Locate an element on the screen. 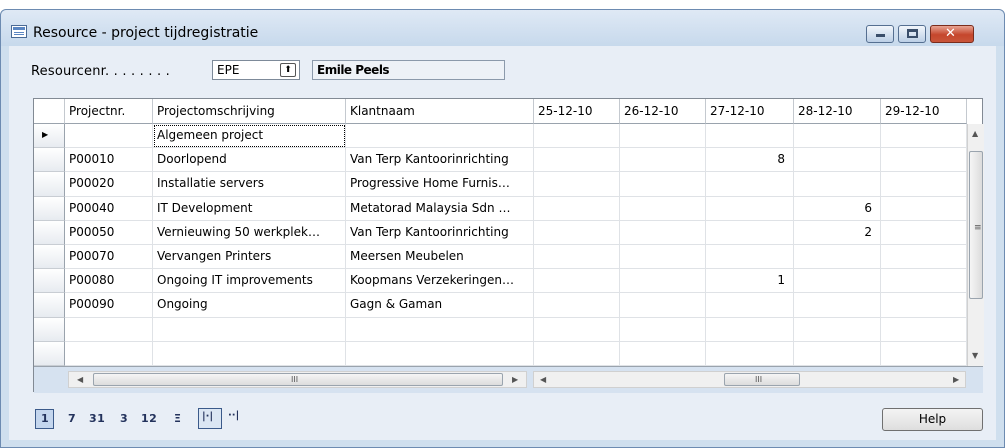 This screenshot has width=1005, height=448. lookup-button: ⬆ is located at coordinates (288, 70).